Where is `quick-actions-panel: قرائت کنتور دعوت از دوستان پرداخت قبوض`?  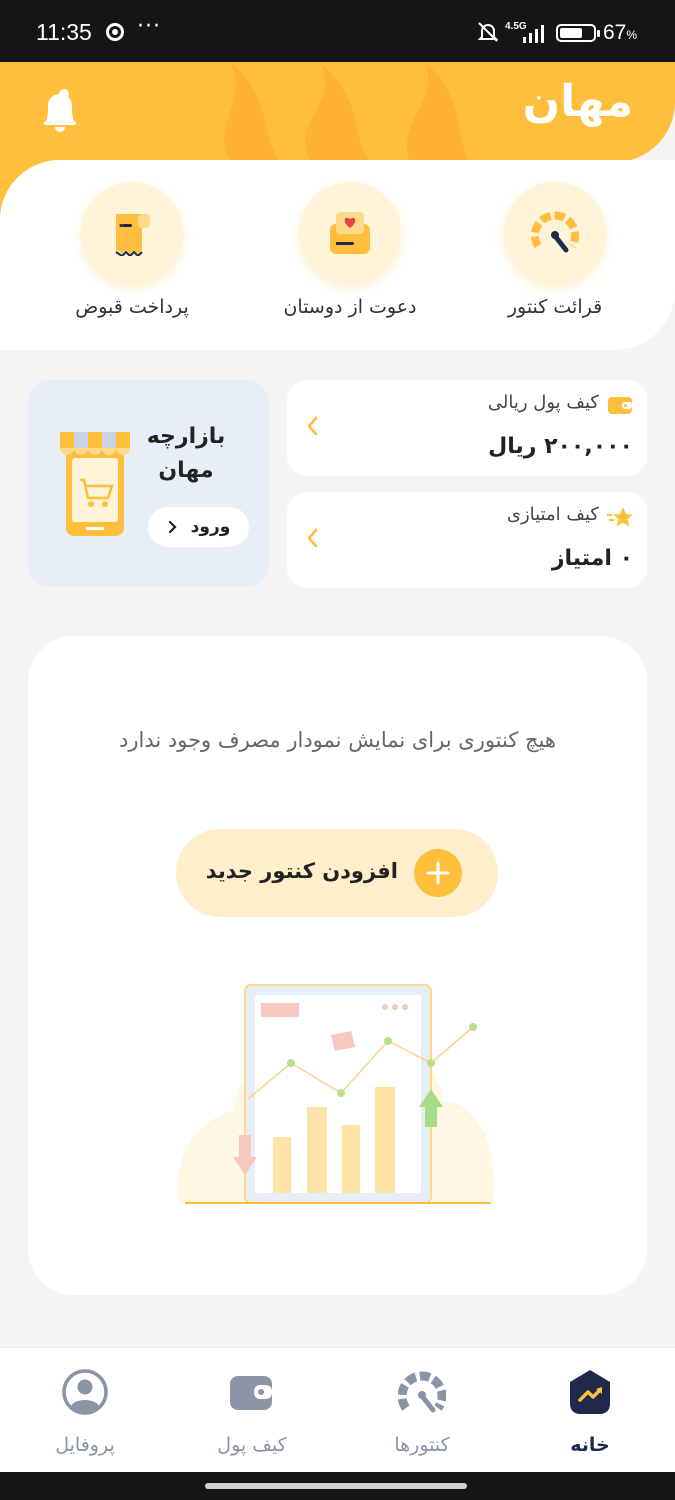 quick-actions-panel: قرائت کنتور دعوت از دوستان پرداخت قبوض is located at coordinates (337, 255).